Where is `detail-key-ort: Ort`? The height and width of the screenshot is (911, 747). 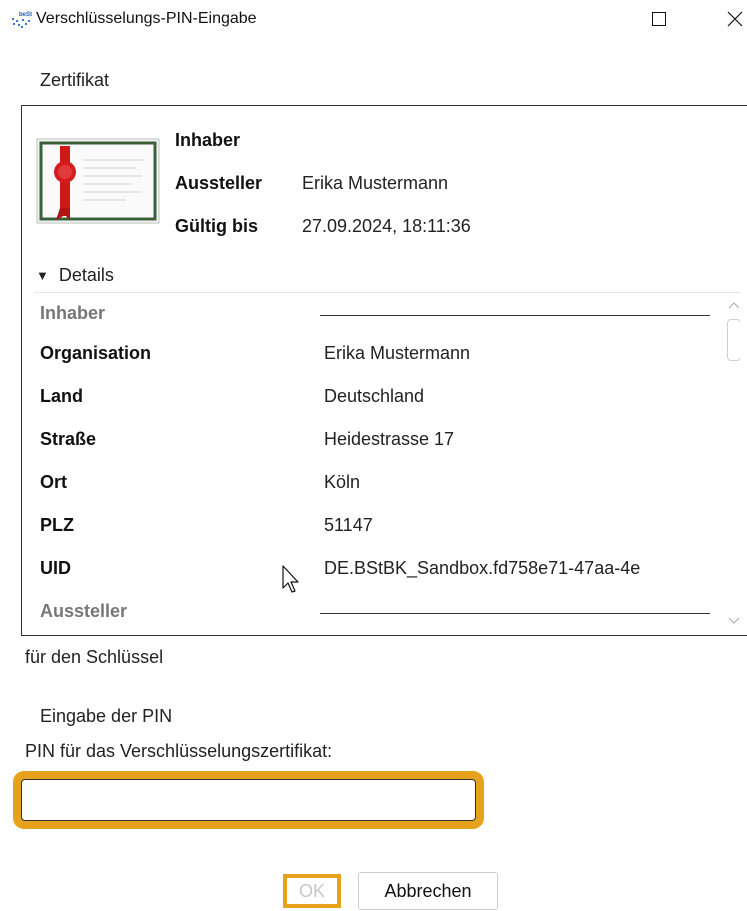 detail-key-ort: Ort is located at coordinates (53, 482).